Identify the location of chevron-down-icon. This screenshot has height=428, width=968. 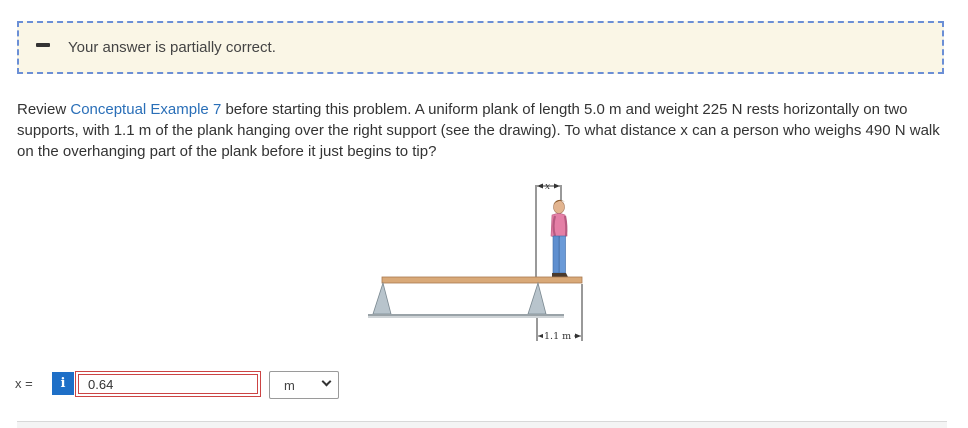
(326, 381).